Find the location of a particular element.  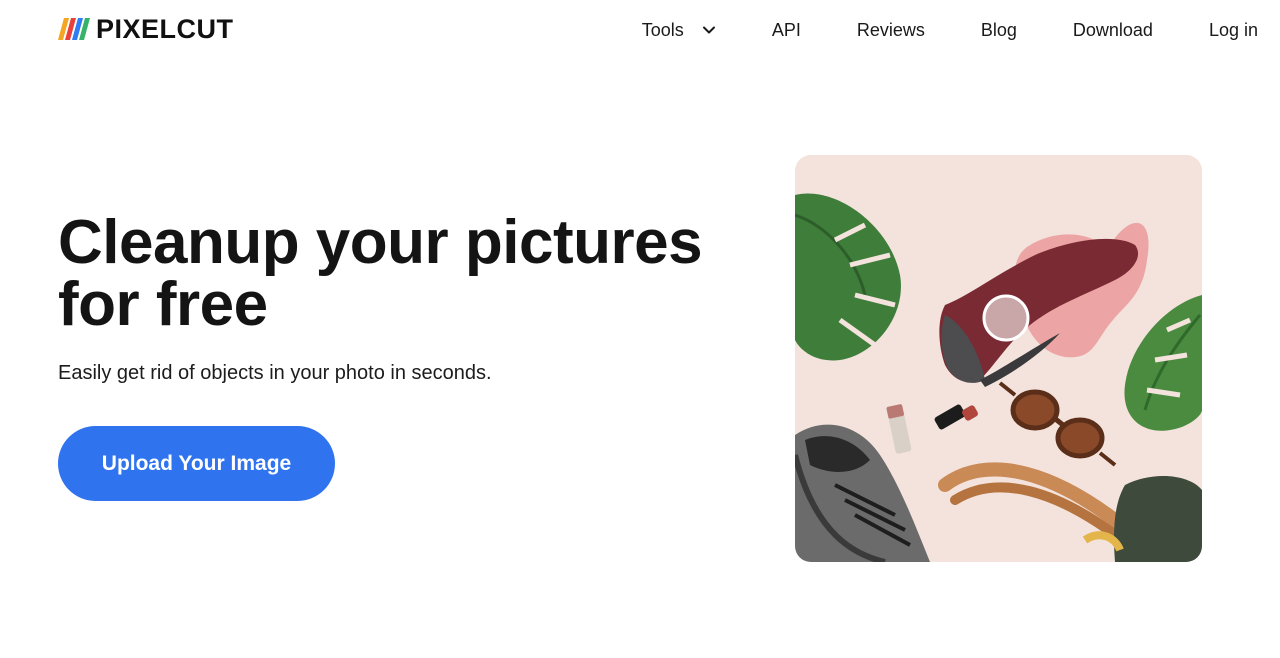

nav-item-download: Download is located at coordinates (1113, 30).